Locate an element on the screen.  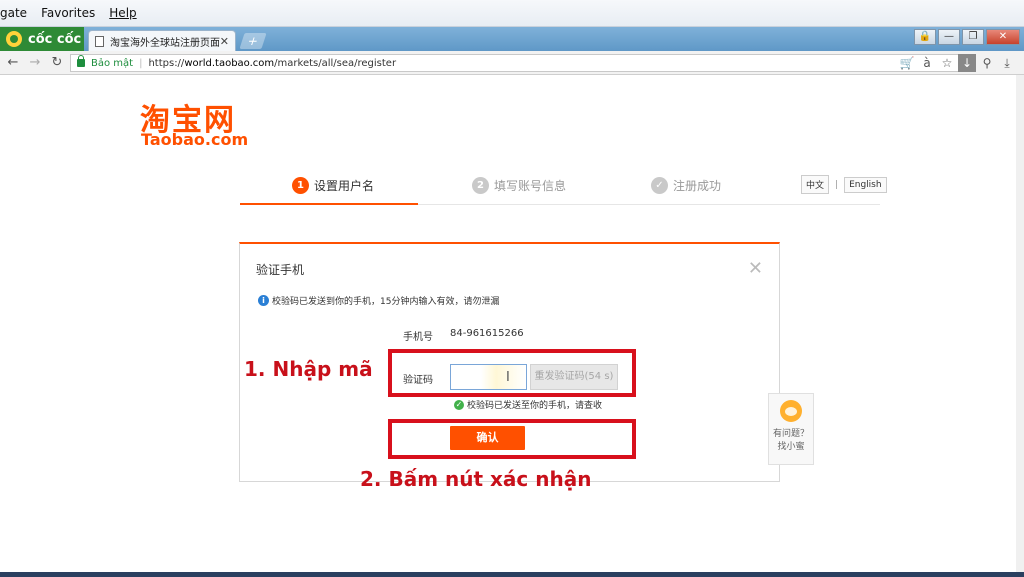
lock-icon is located at coordinates (81, 61).